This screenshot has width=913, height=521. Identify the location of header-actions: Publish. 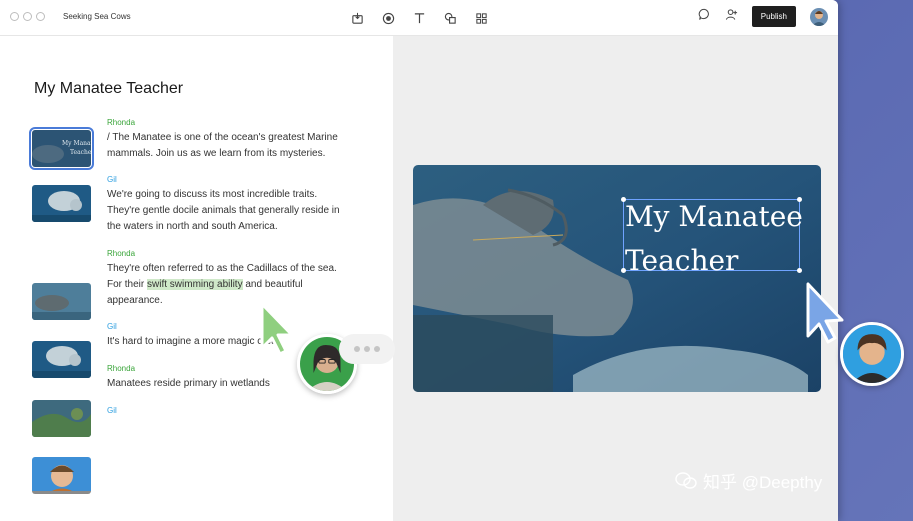
(763, 16).